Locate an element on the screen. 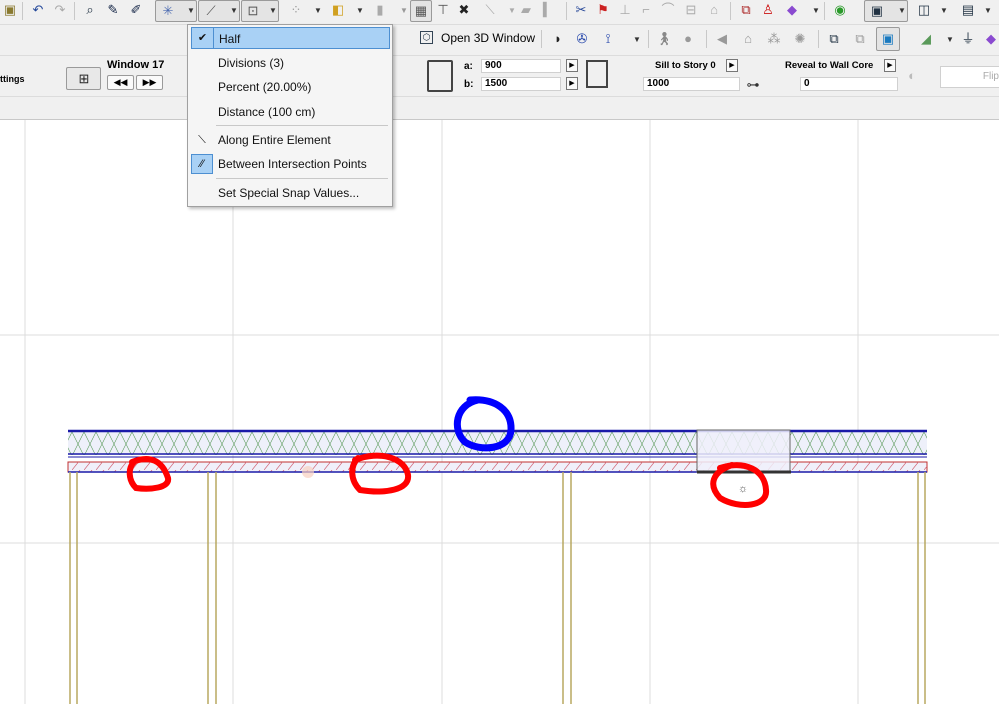 Image resolution: width=999 pixels, height=707 pixels. fly-icon: ◀ is located at coordinates (722, 39).